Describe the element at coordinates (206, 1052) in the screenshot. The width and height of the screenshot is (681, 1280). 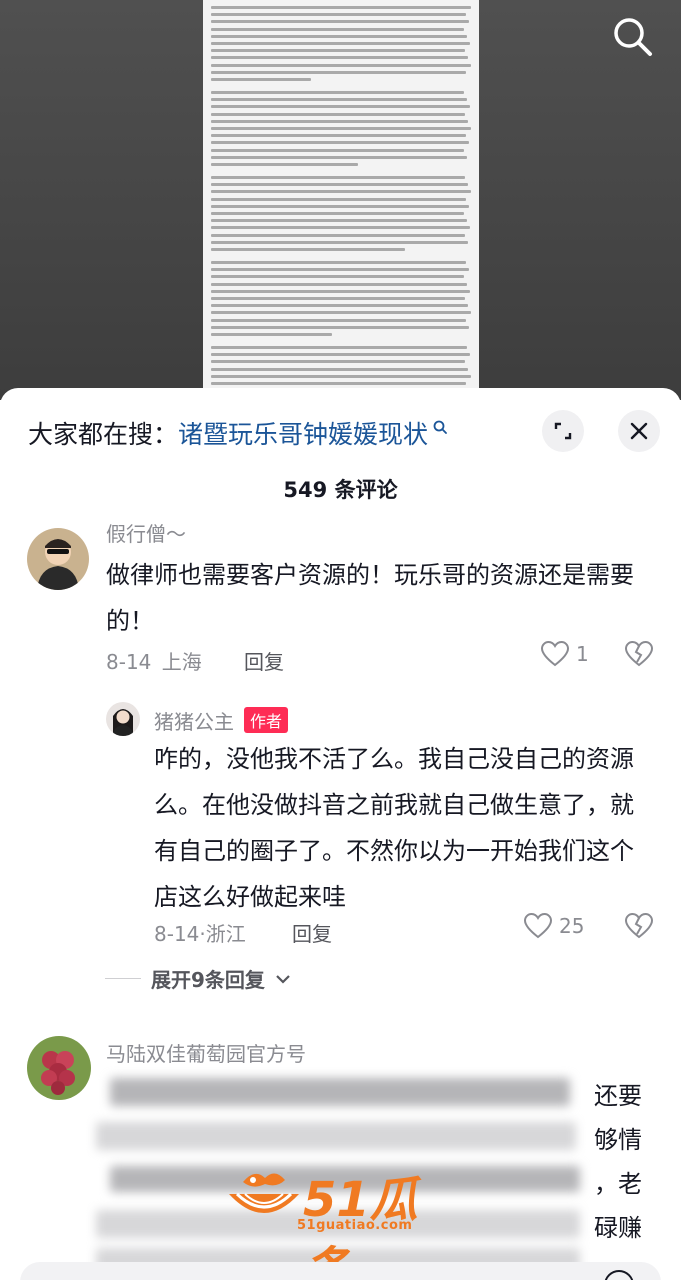
I see `comment-nickname: 马陆双佳葡萄园官方号` at that location.